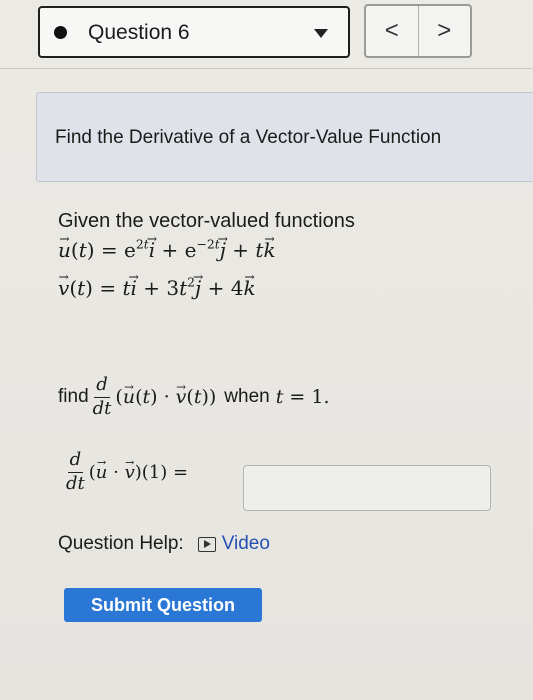  What do you see at coordinates (367, 488) in the screenshot?
I see `answer-input` at bounding box center [367, 488].